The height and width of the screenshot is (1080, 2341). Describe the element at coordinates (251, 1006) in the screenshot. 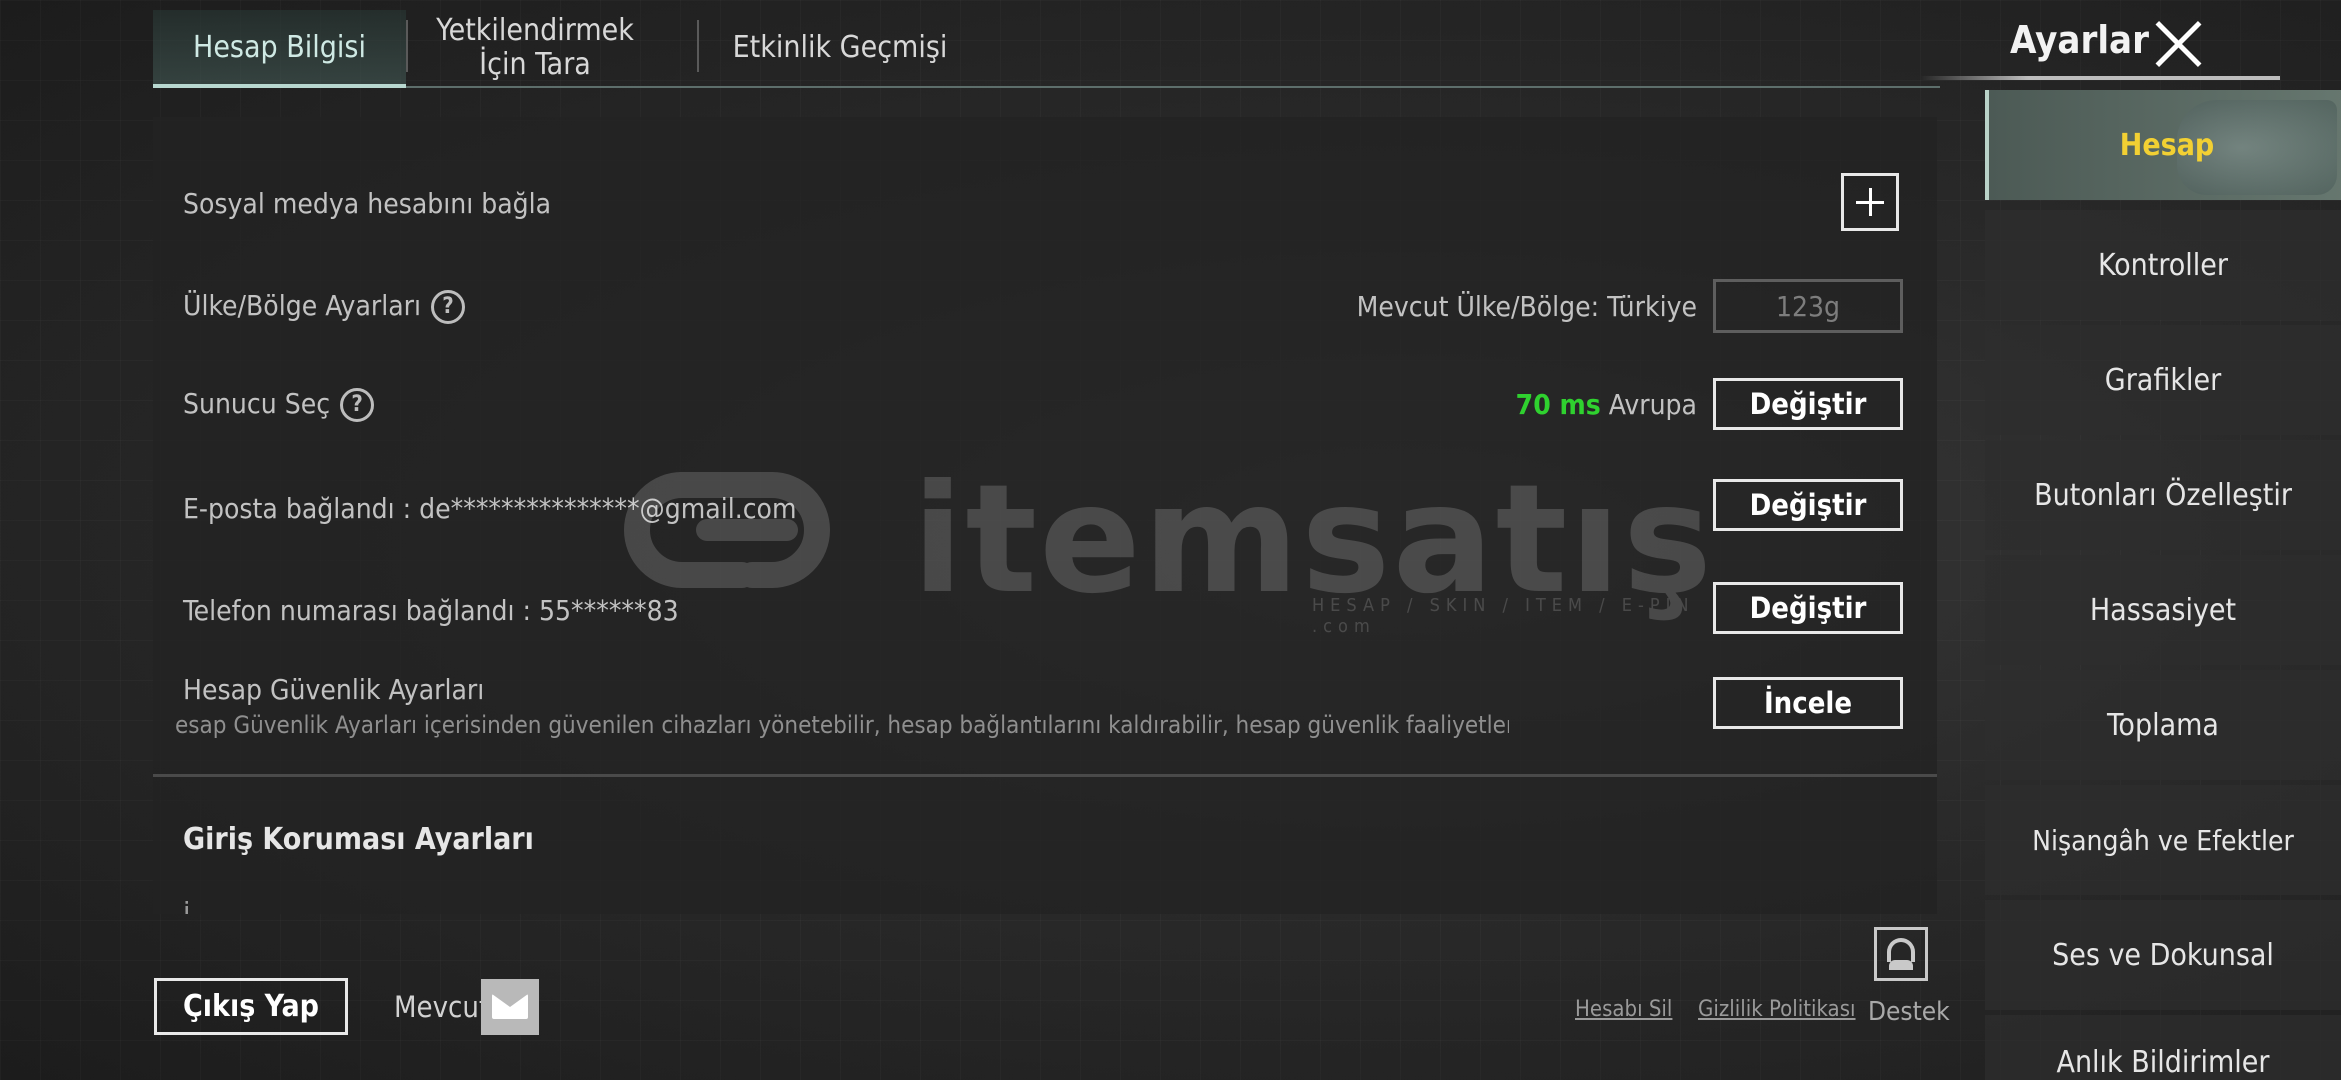

I see `logout-button: Çıkış Yap` at that location.